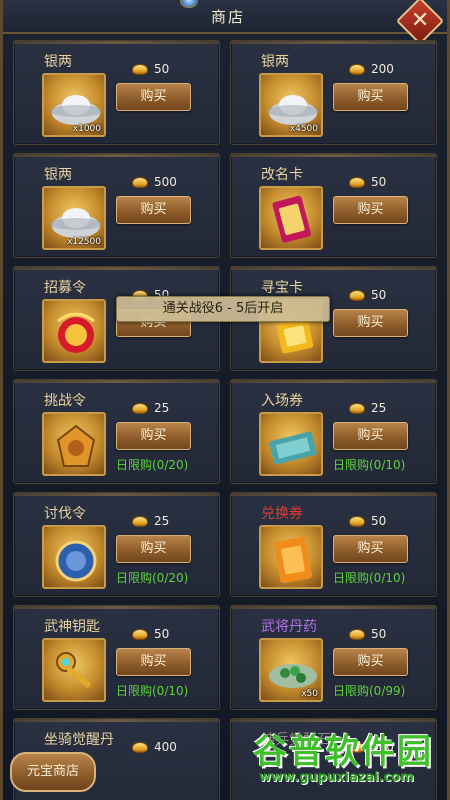 The image size is (450, 800). What do you see at coordinates (333, 759) in the screenshot?
I see `shop-item-card: 神兵觉醒石 400` at bounding box center [333, 759].